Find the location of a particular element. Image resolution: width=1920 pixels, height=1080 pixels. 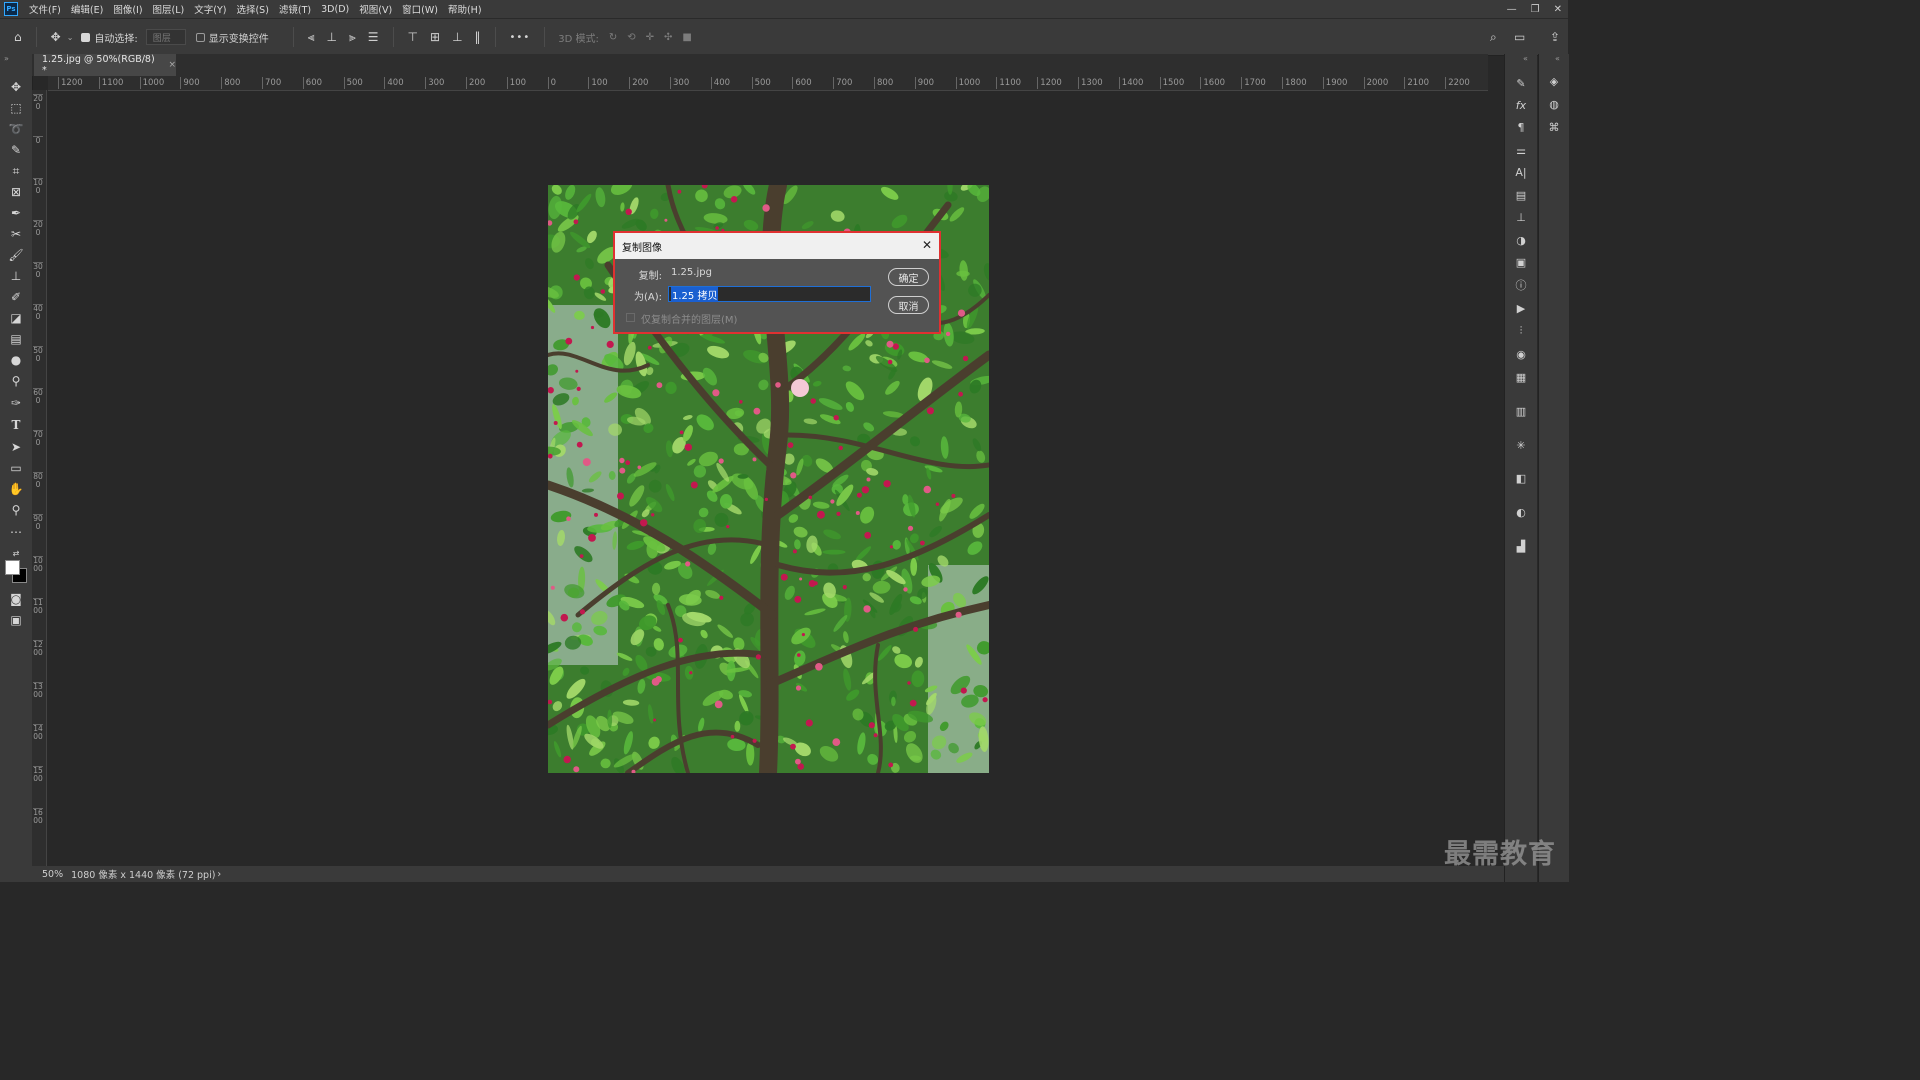

document-tab-bar is located at coordinates (760, 65).